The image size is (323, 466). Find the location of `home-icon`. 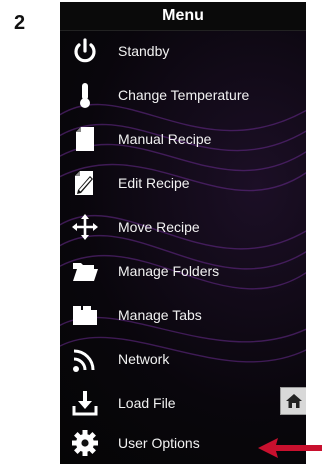

home-icon is located at coordinates (294, 401).